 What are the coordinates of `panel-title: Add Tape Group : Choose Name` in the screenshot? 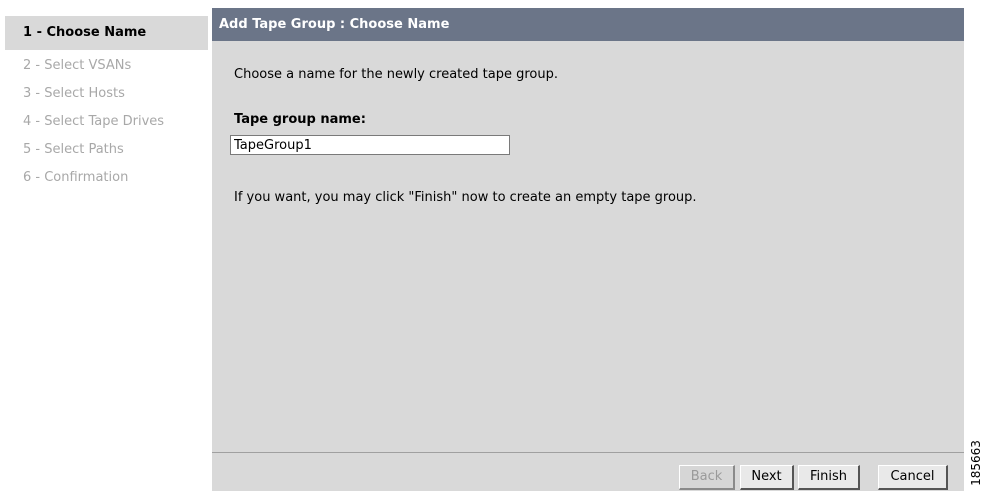 It's located at (588, 24).